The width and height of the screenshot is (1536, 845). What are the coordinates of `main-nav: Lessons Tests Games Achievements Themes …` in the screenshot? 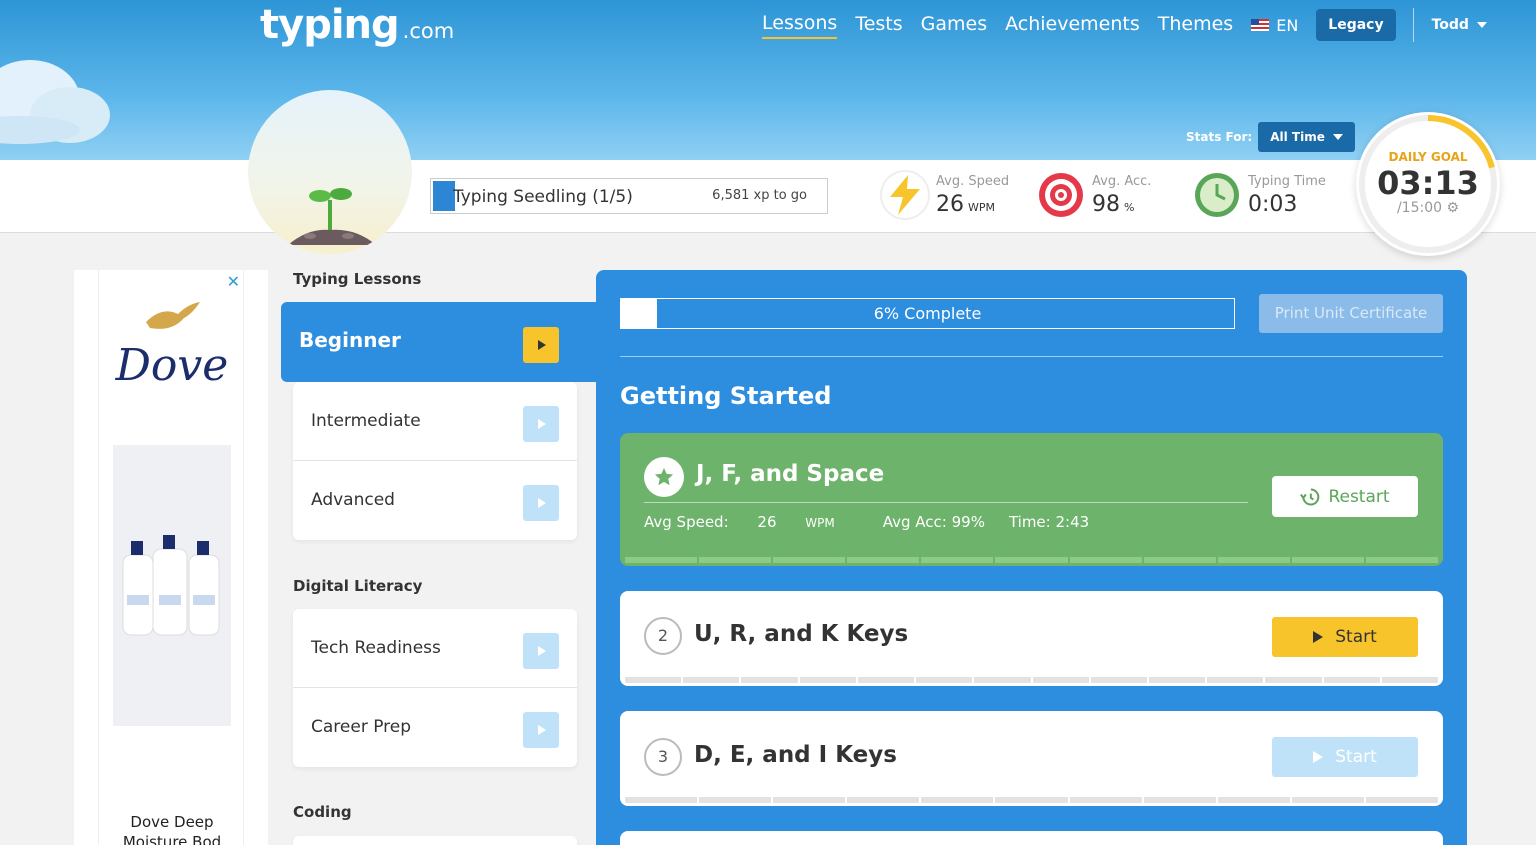 It's located at (1124, 25).